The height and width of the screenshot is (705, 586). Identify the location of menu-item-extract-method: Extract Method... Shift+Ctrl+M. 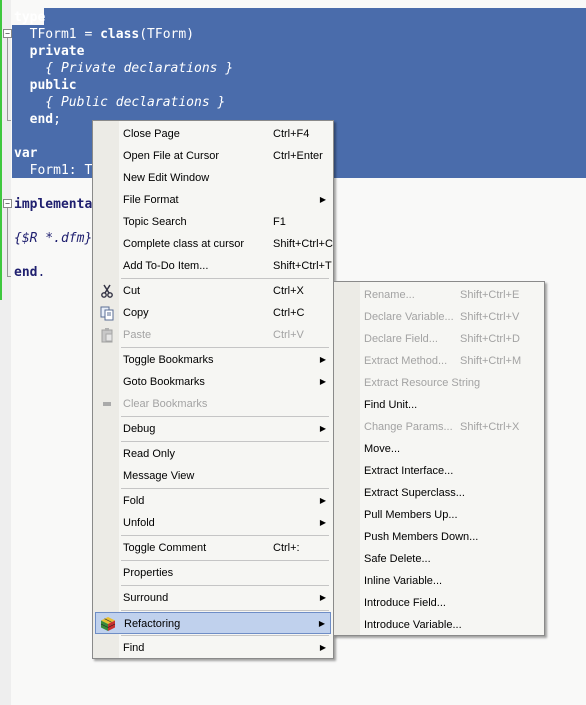
(439, 361).